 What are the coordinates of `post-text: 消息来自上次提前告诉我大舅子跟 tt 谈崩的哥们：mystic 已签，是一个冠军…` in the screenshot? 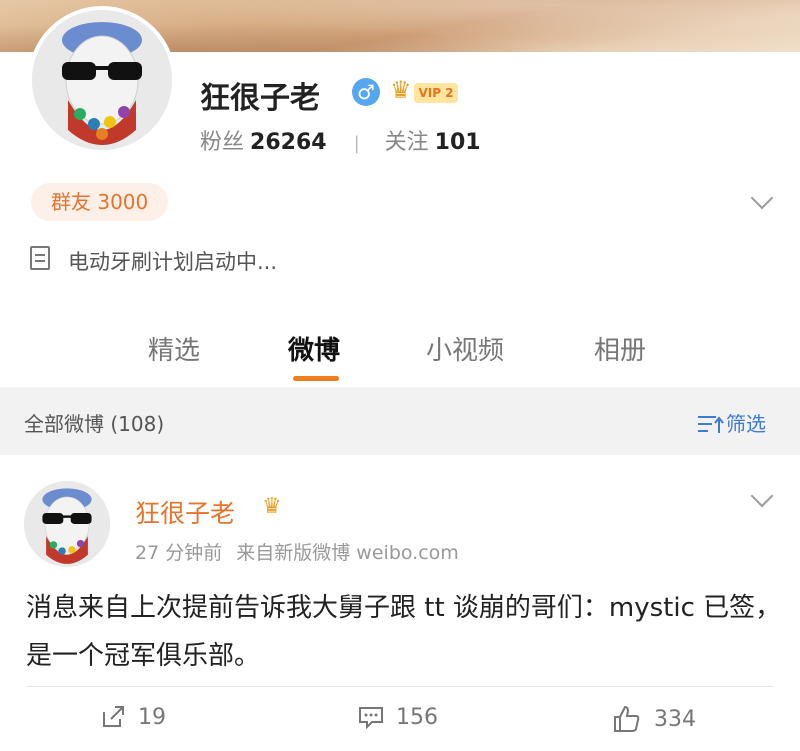 It's located at (404, 632).